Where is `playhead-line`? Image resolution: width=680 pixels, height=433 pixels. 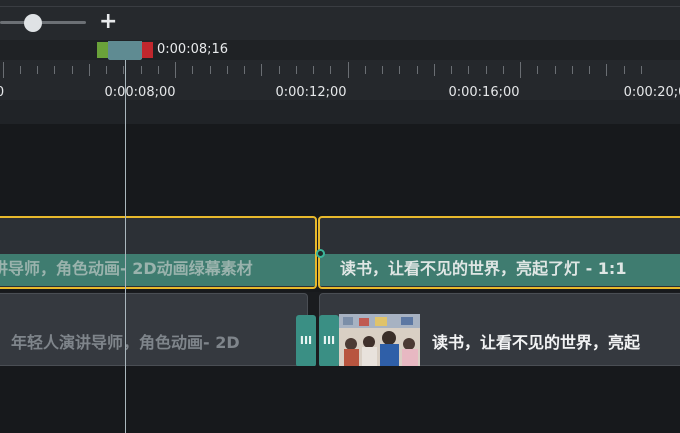
playhead-line is located at coordinates (125, 246).